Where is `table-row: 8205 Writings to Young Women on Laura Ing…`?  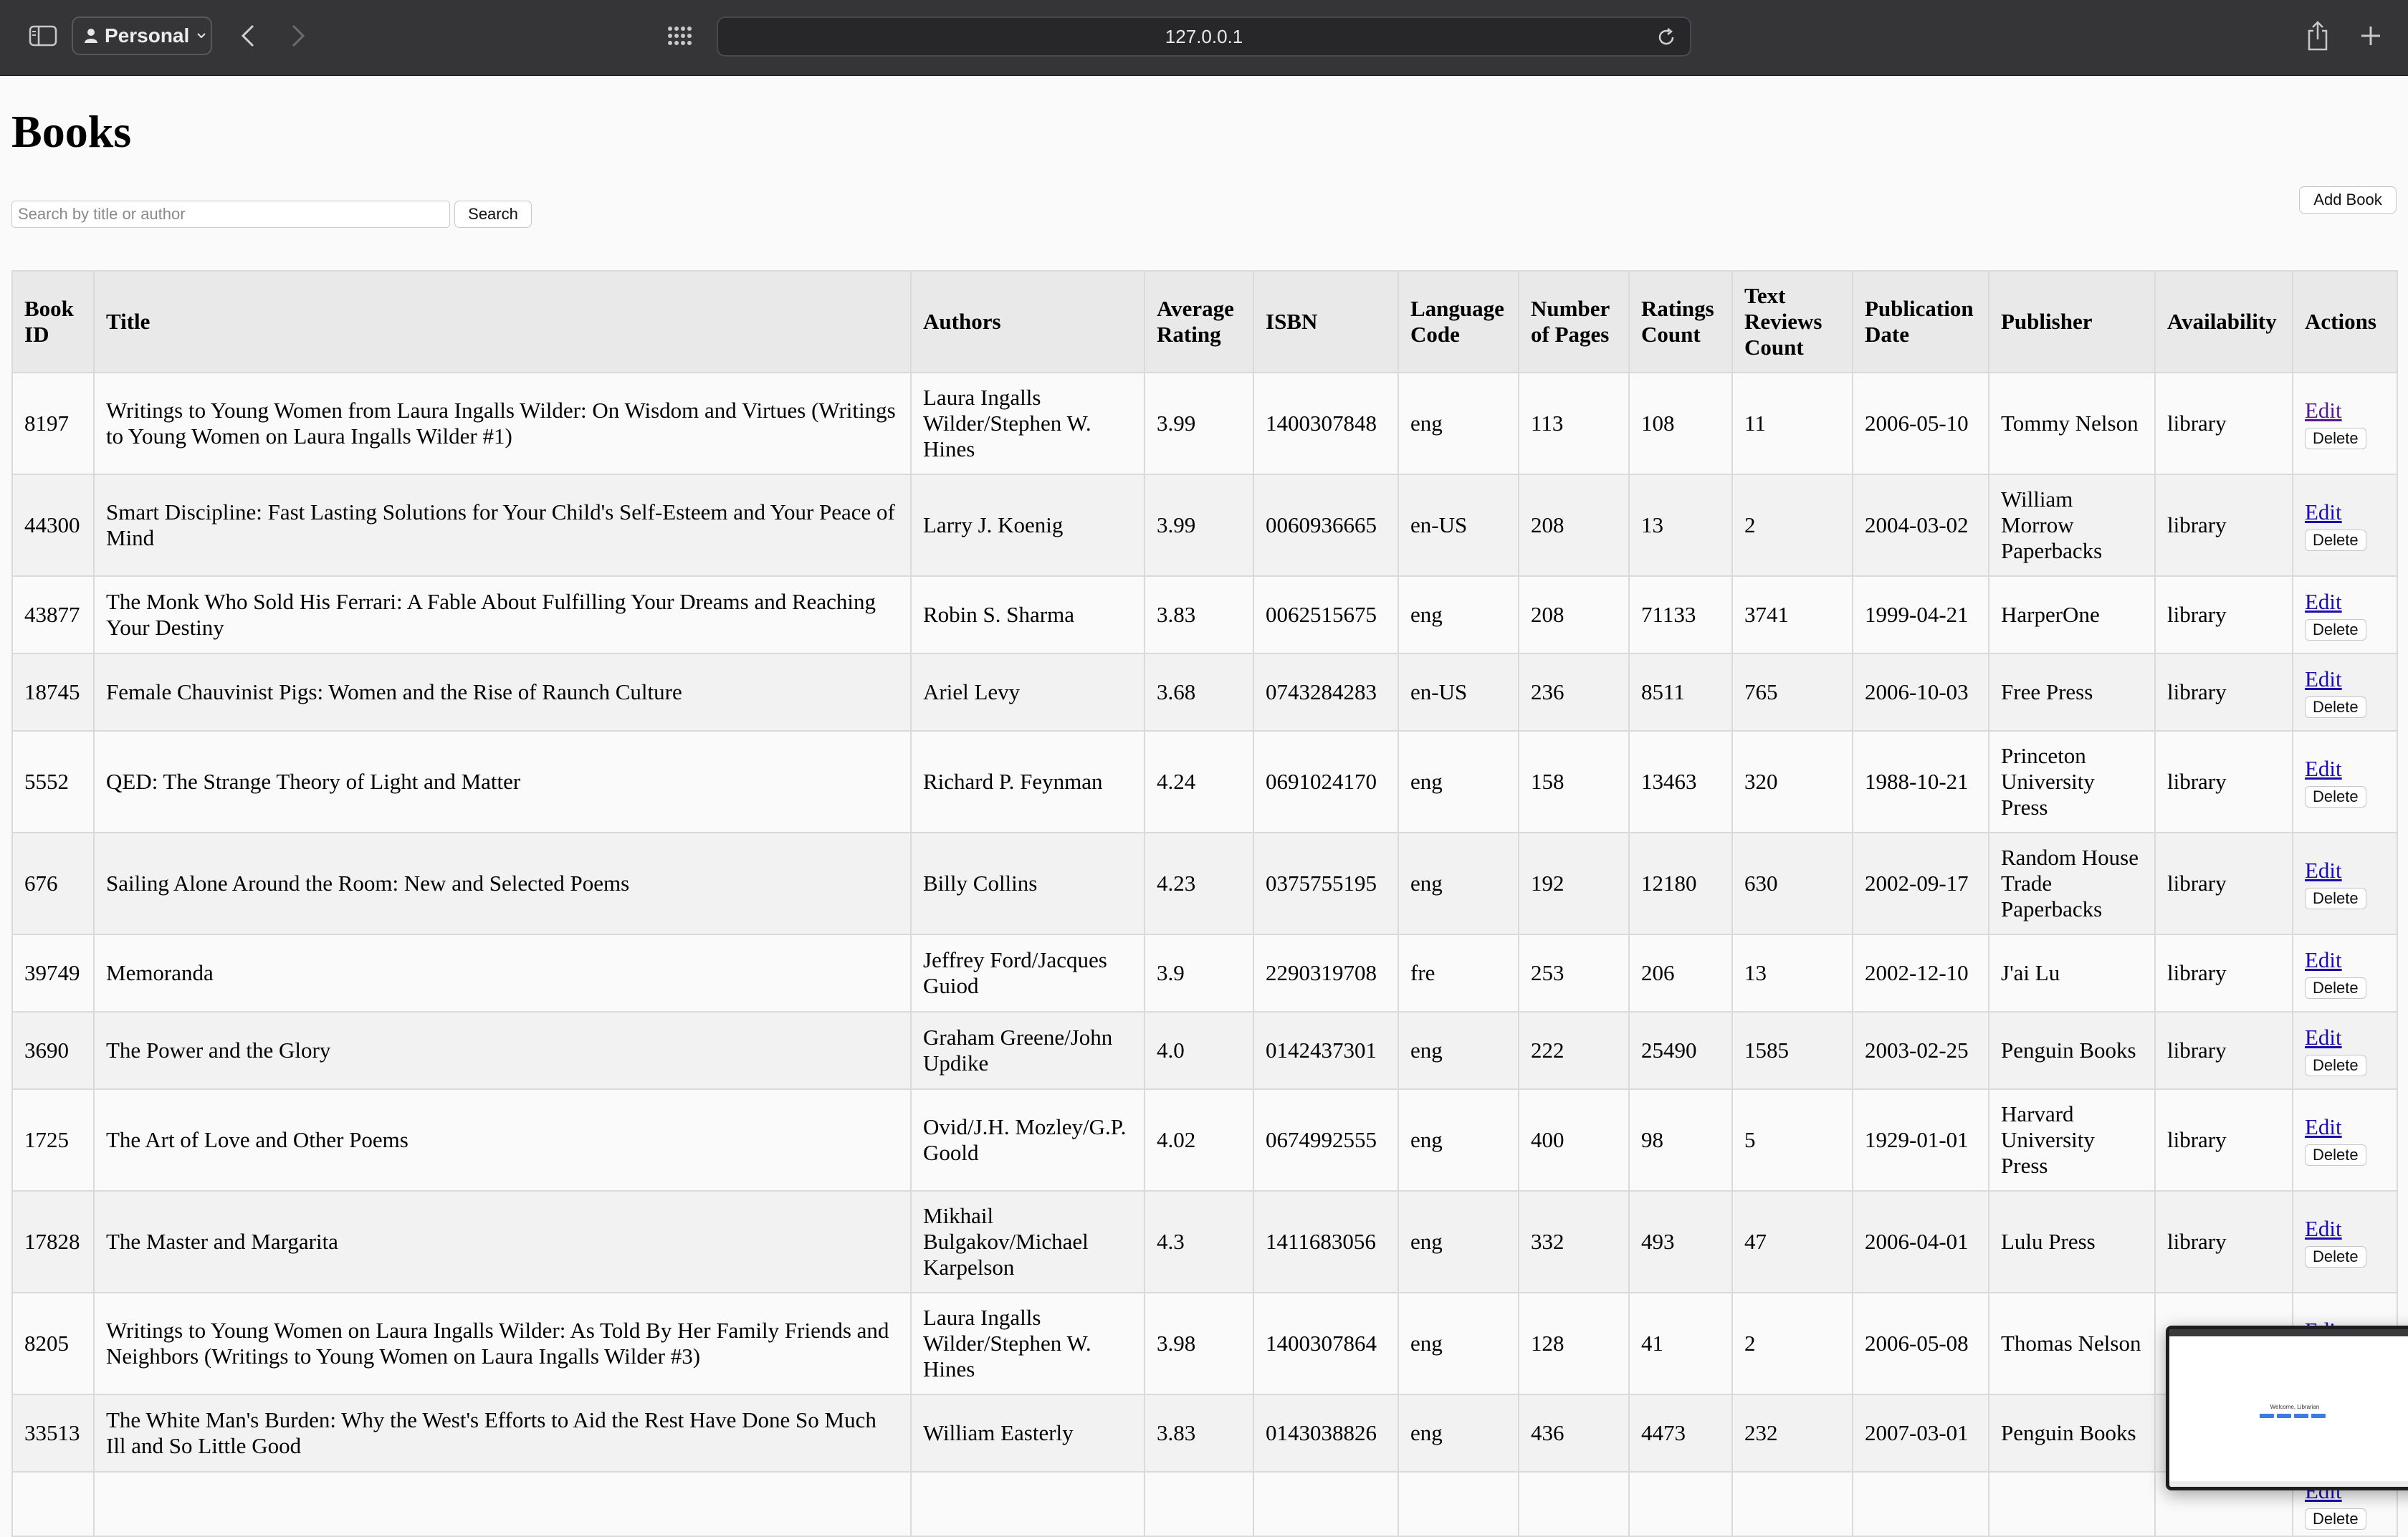
table-row: 8205 Writings to Young Women on Laura Ing… is located at coordinates (1204, 1343).